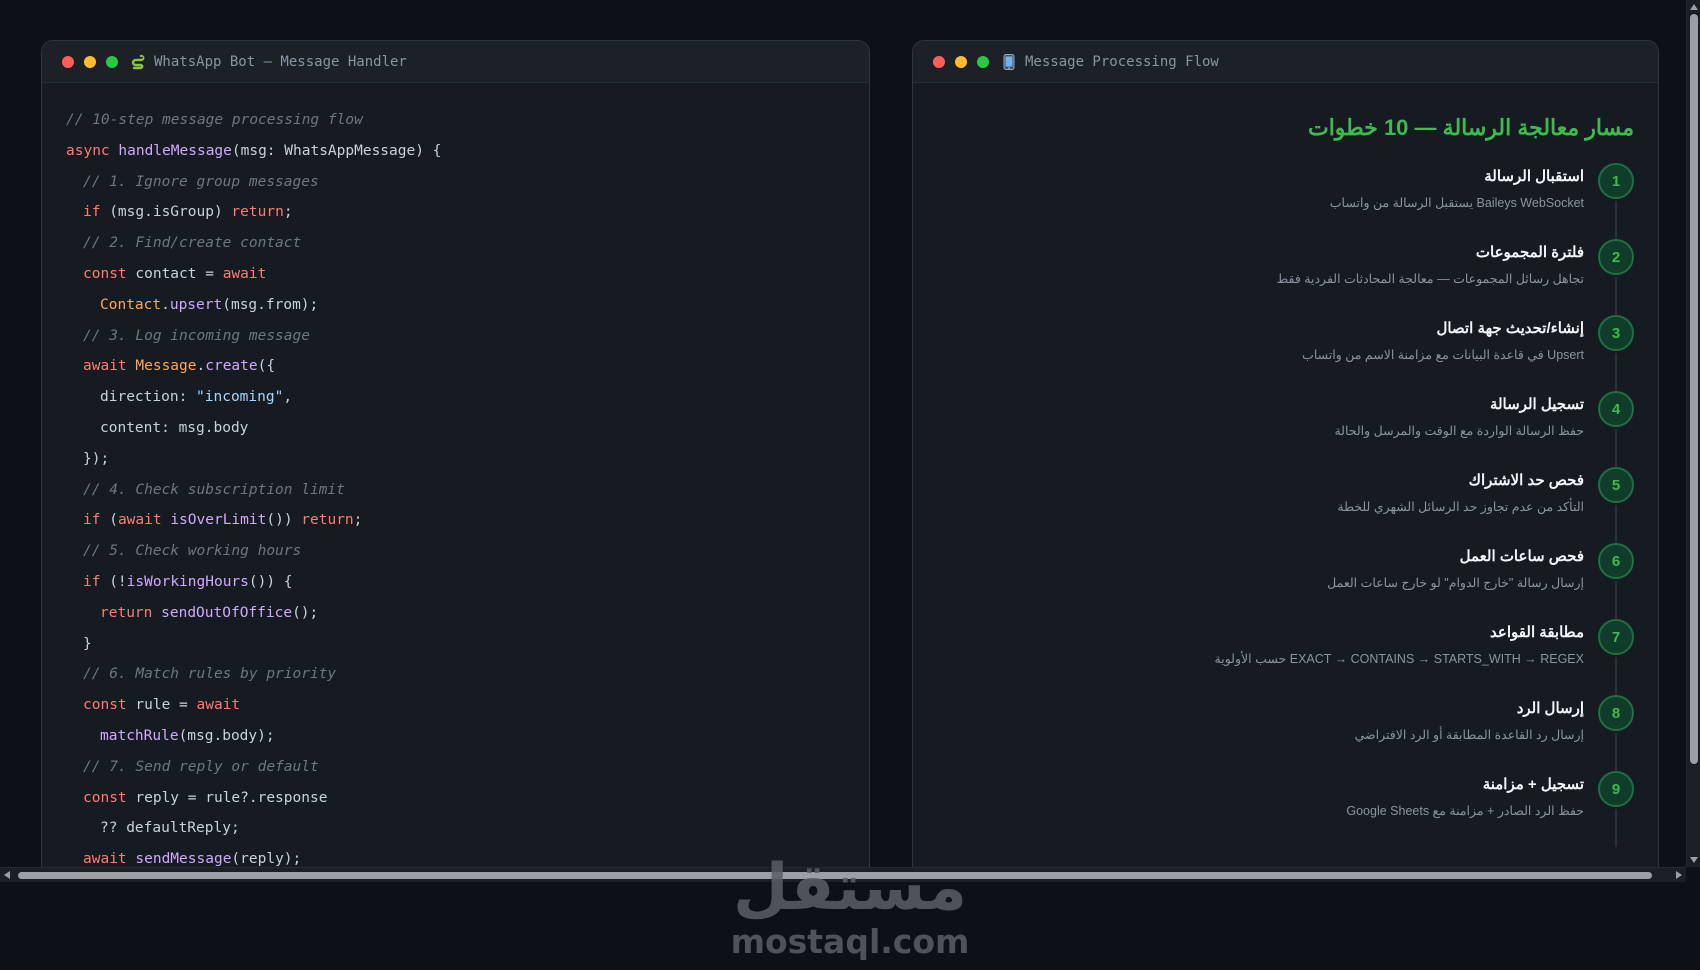  I want to click on code-line: // 1. Ignore group messages, so click(201, 181).